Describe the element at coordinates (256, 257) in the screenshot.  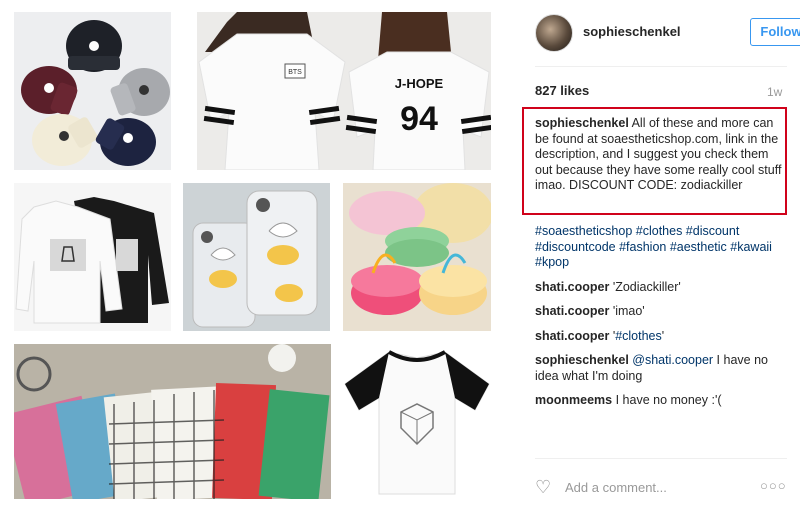
I see `phone-cases-photo` at that location.